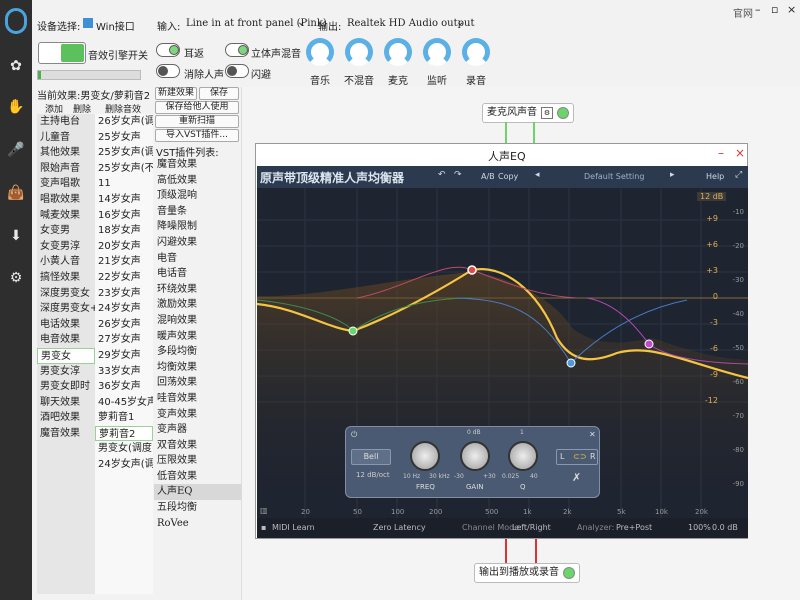  What do you see at coordinates (425, 456) in the screenshot?
I see `freq-knob` at bounding box center [425, 456].